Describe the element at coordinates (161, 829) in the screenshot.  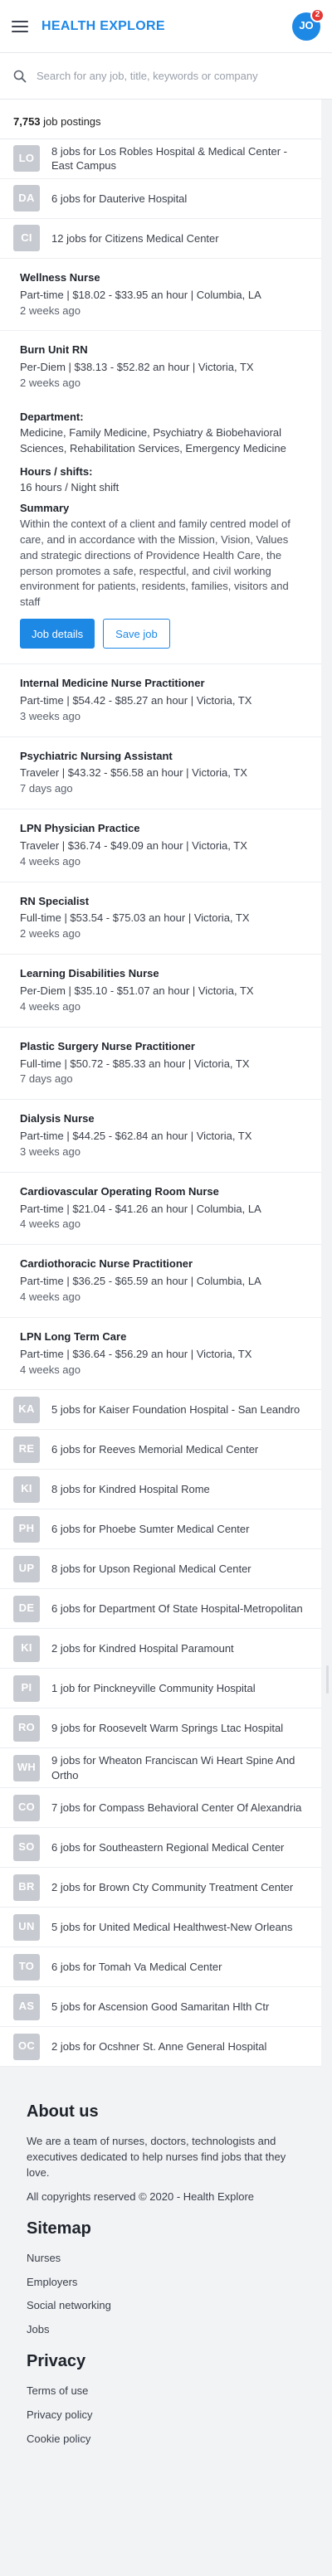
I see `job-title: LPN Physician Practice` at that location.